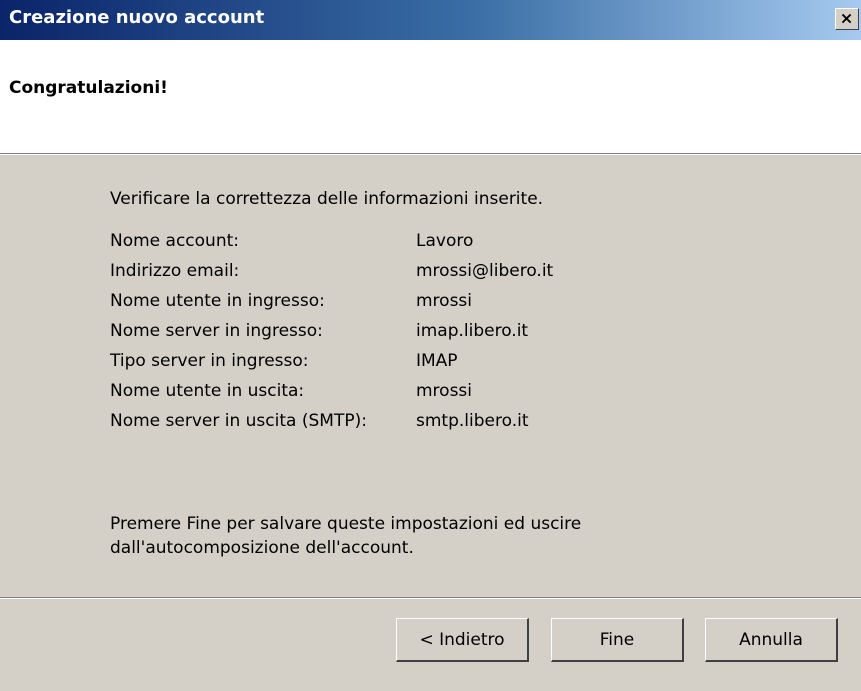 The image size is (861, 691). I want to click on close-button, so click(847, 19).